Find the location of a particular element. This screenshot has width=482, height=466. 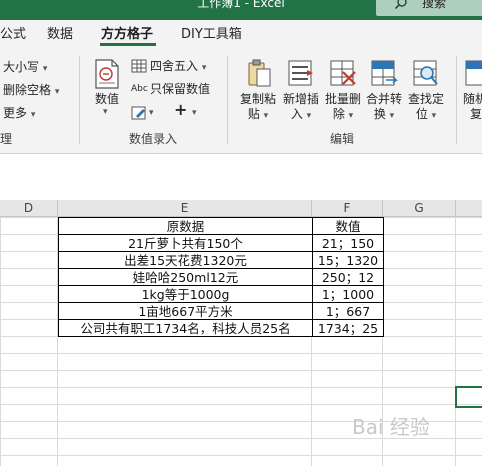

column-header-d: D is located at coordinates (29, 208).